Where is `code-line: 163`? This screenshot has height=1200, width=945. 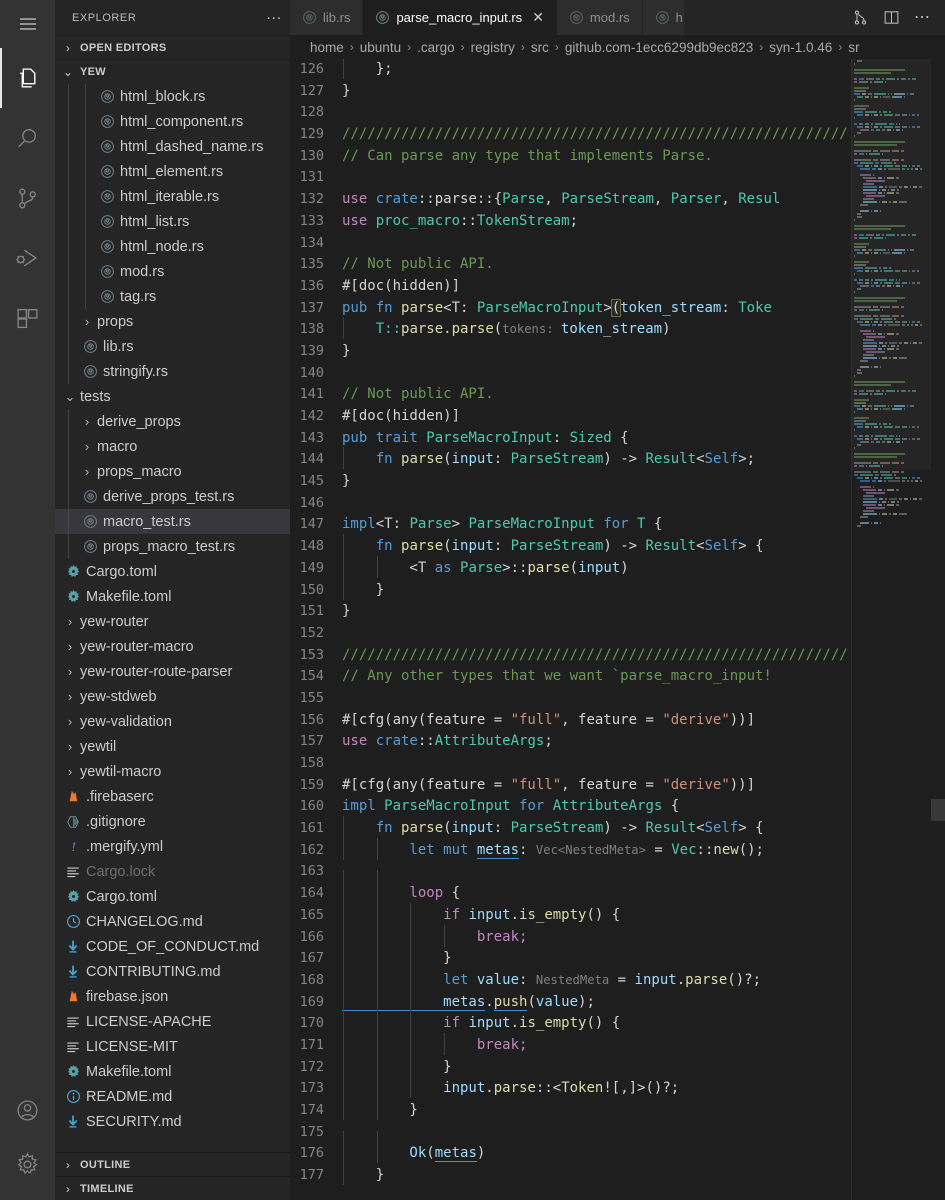 code-line: 163 is located at coordinates (617, 877).